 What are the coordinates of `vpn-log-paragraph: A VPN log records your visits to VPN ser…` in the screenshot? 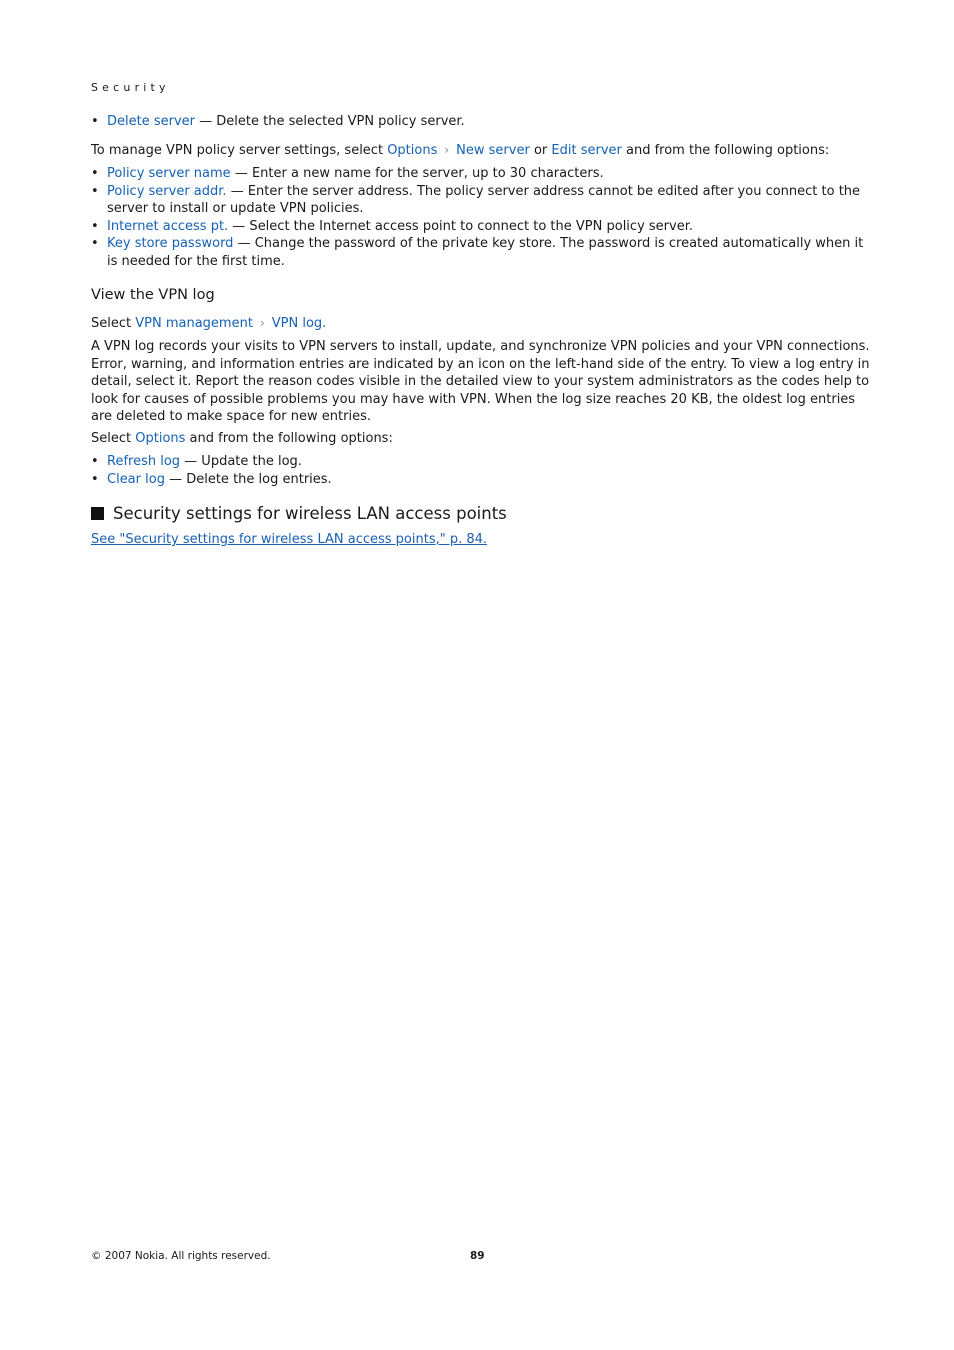 It's located at (480, 381).